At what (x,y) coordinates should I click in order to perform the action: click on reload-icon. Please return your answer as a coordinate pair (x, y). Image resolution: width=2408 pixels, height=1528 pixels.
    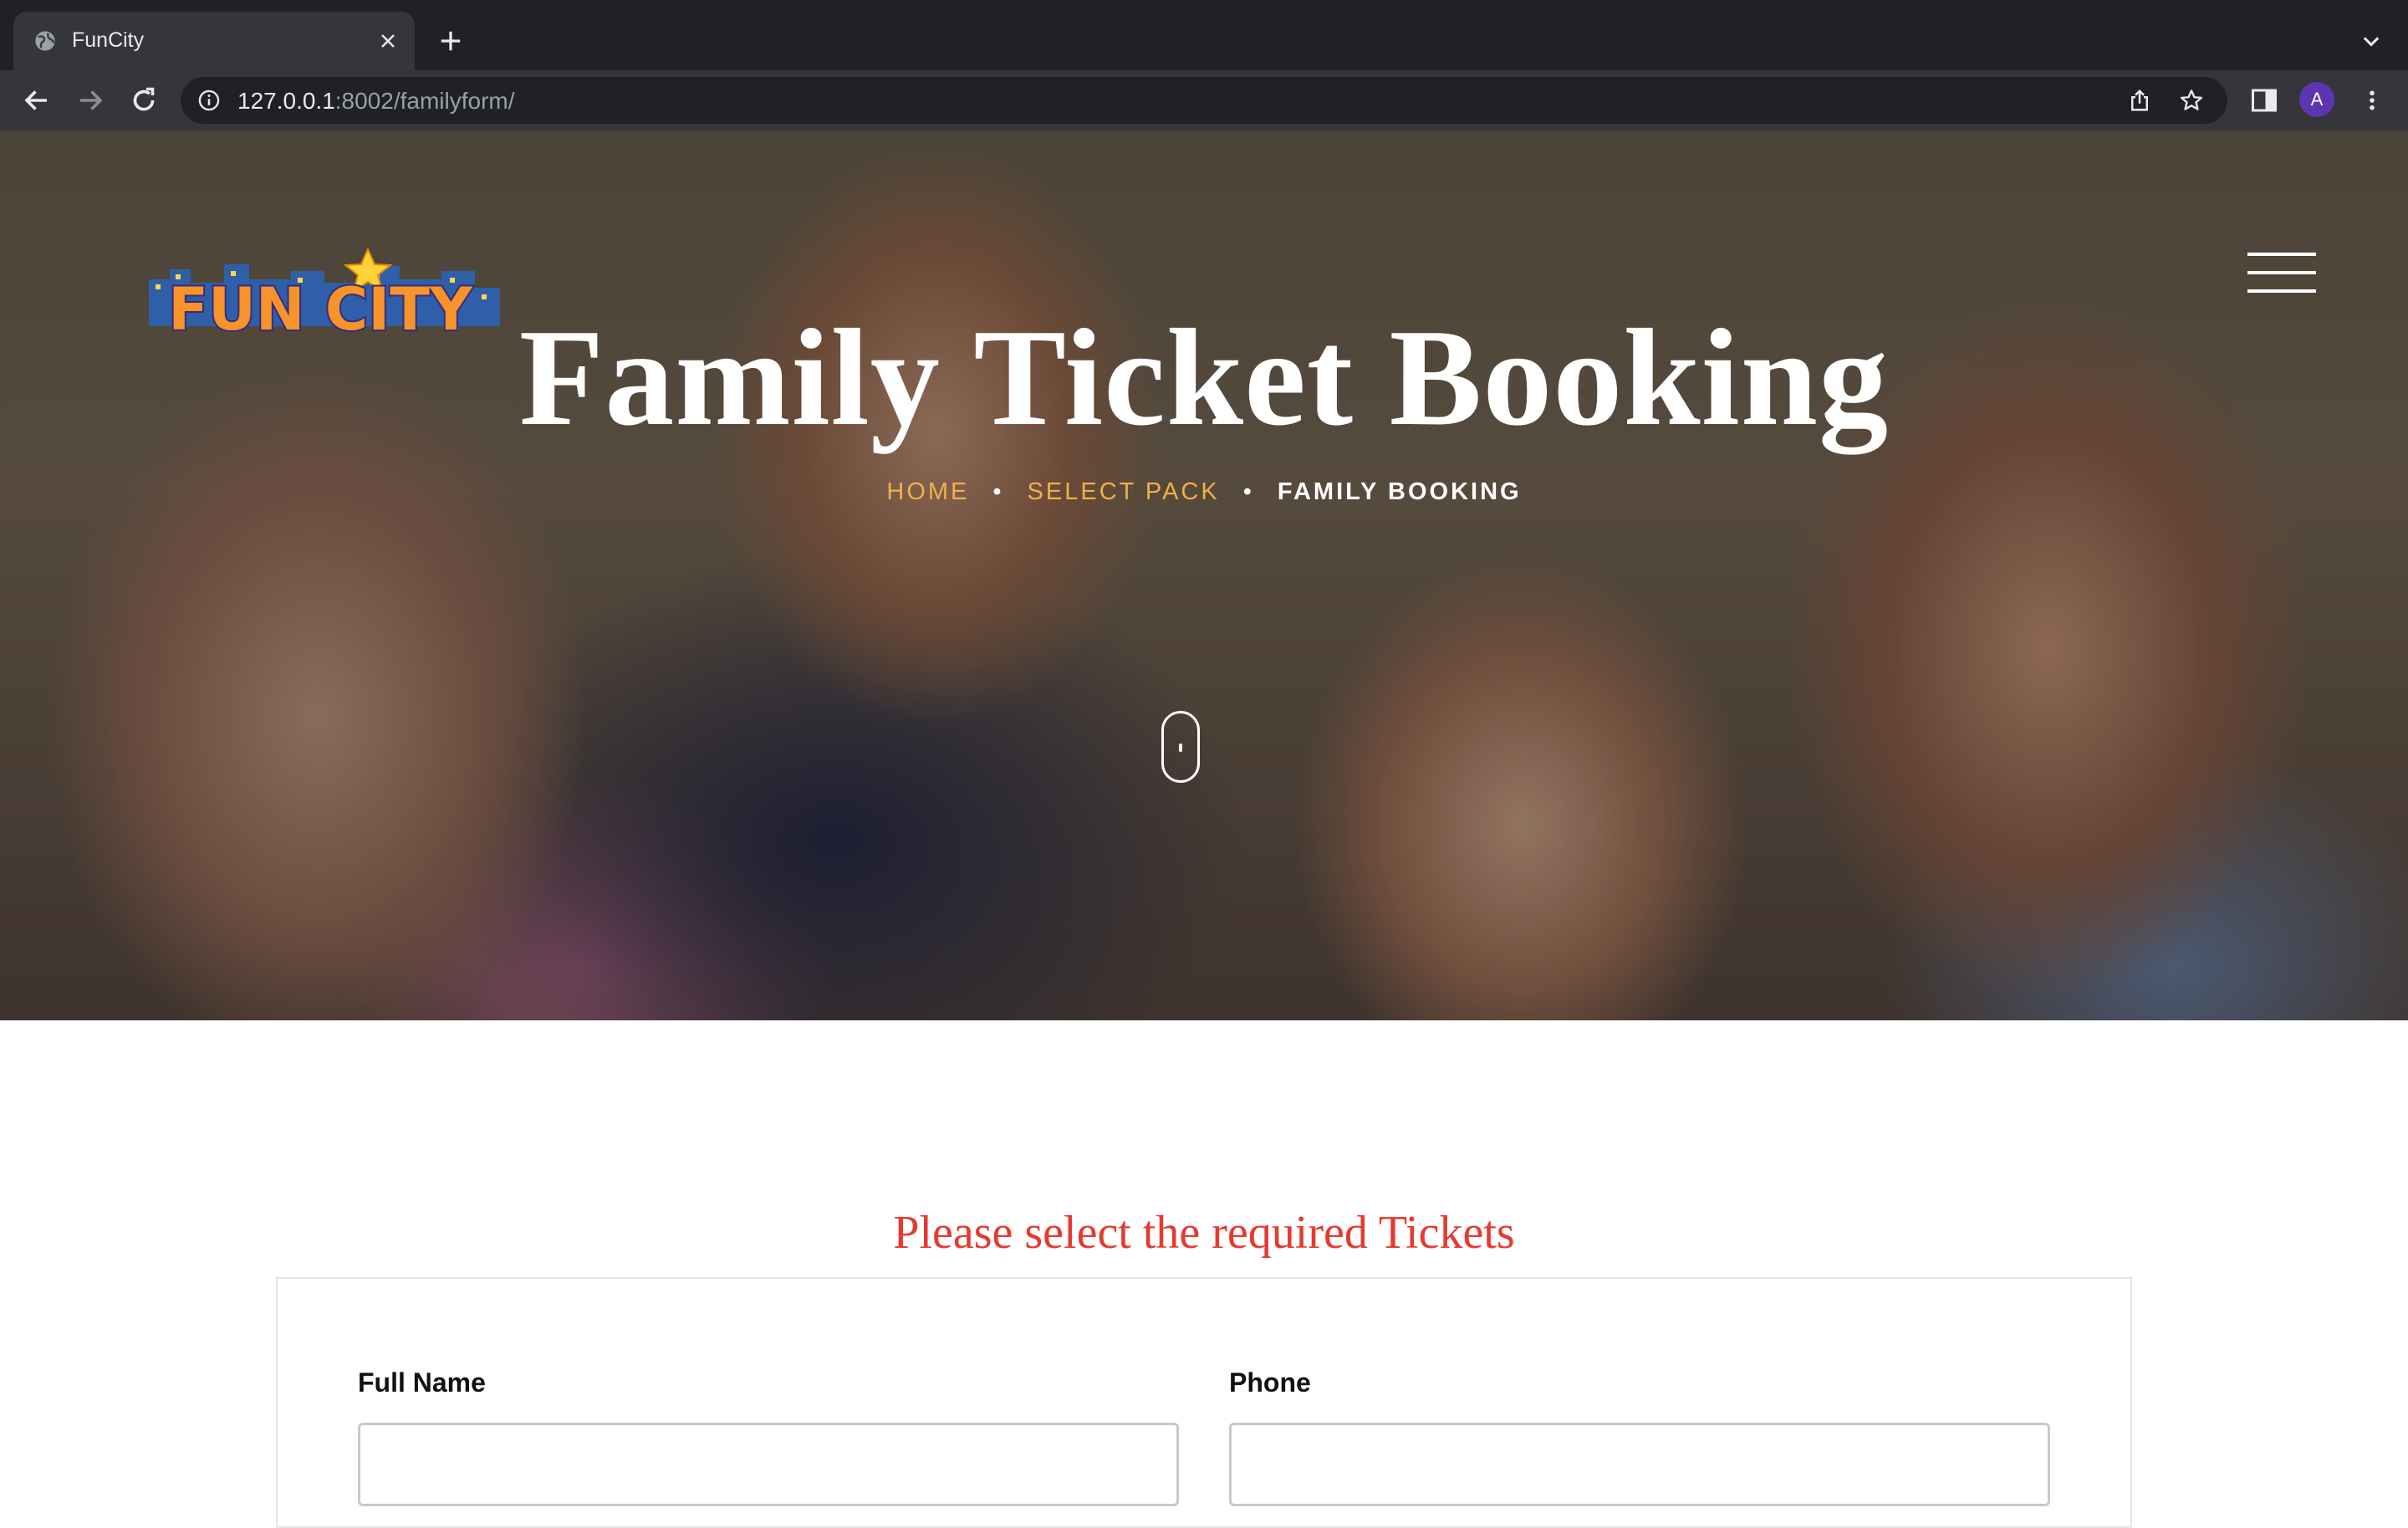
    Looking at the image, I should click on (144, 100).